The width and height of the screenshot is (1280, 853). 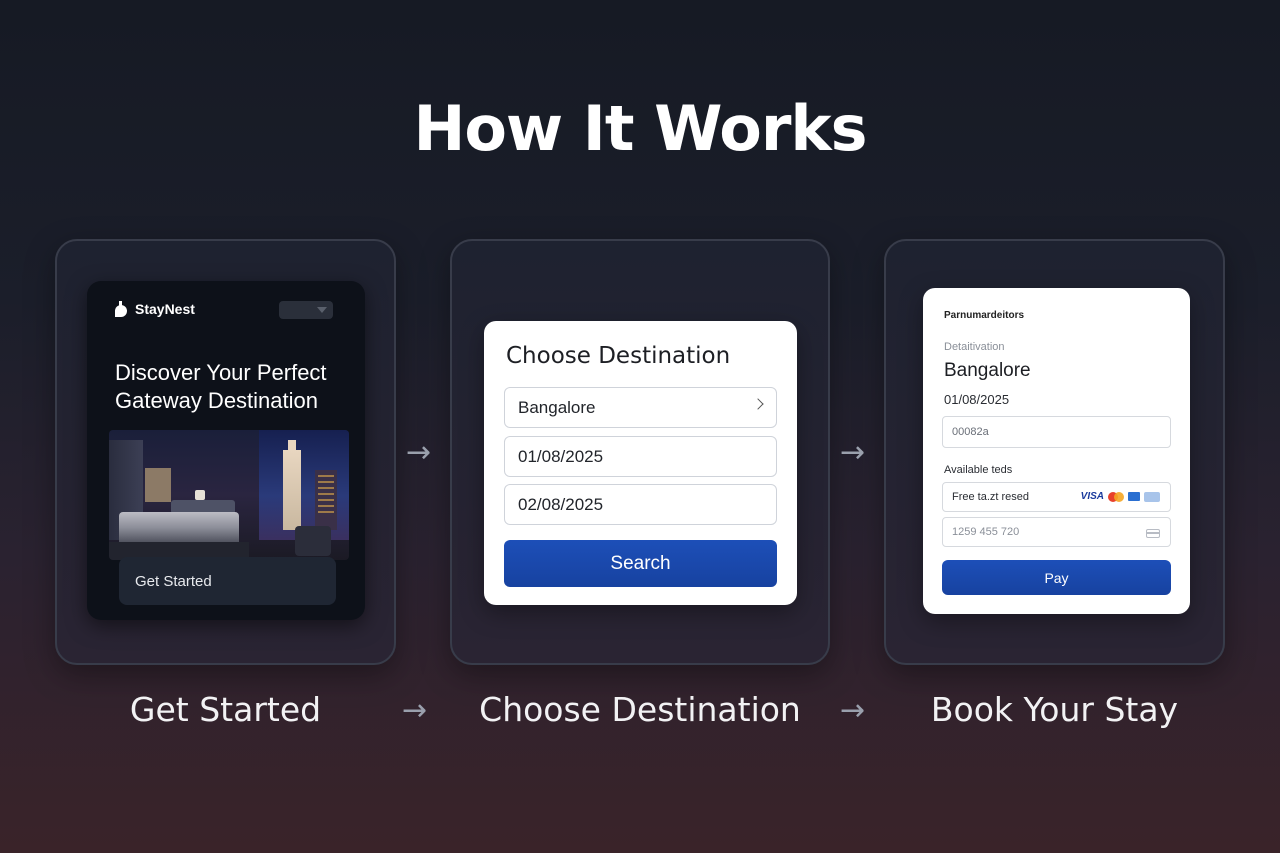 What do you see at coordinates (1056, 532) in the screenshot?
I see `card-number-input: 1259 455 720` at bounding box center [1056, 532].